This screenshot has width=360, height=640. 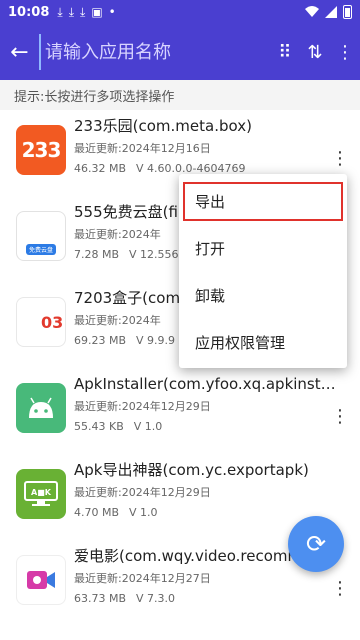 I want to click on notification-icons: ⤓ ⤓ ⤓ ▣ •, so click(x=86, y=12).